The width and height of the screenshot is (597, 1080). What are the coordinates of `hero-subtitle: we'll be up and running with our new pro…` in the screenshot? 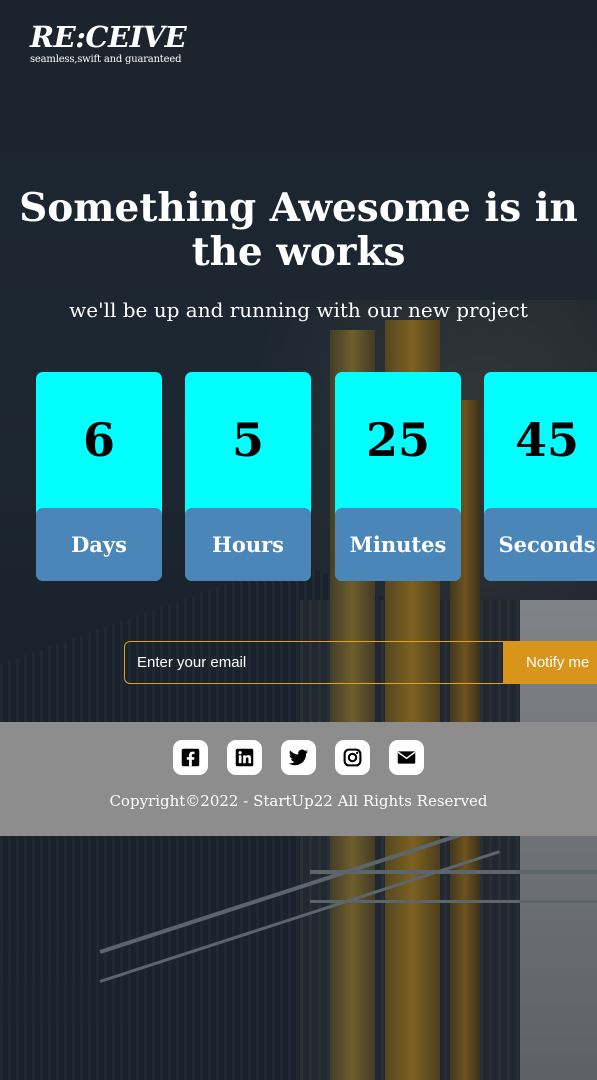 It's located at (298, 310).